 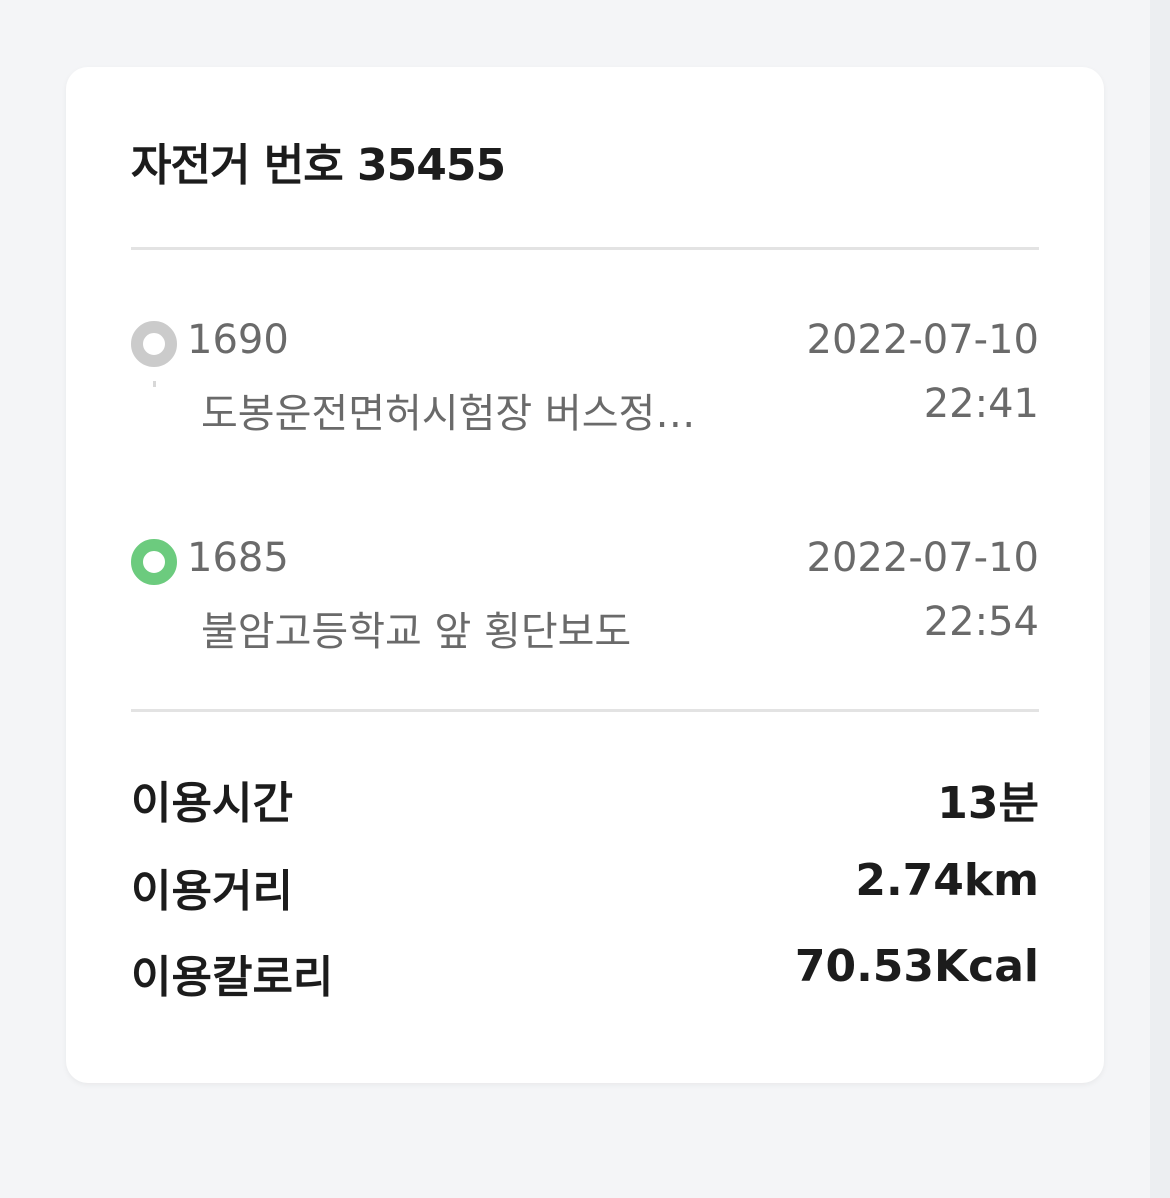 I want to click on usage-distance-row: 이용거리 2.74km, so click(x=585, y=886).